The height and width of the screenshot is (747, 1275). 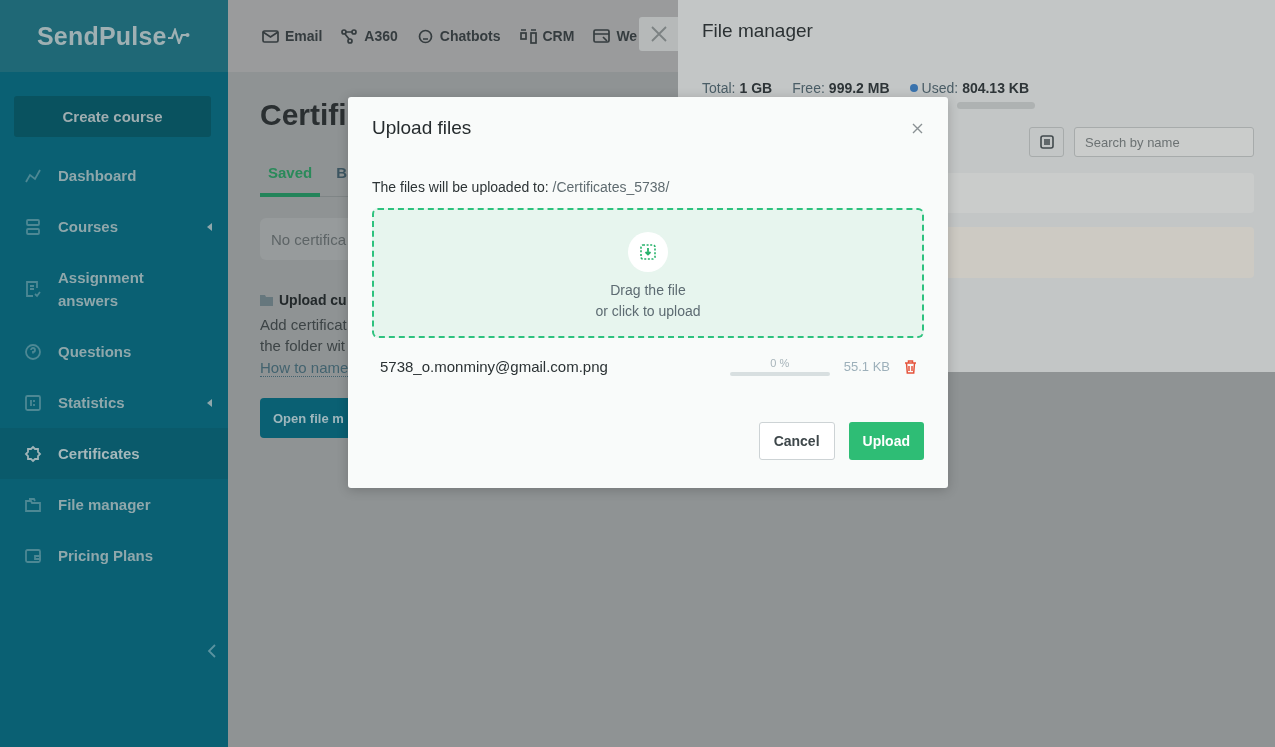 What do you see at coordinates (648, 252) in the screenshot?
I see `upload-circle-icon` at bounding box center [648, 252].